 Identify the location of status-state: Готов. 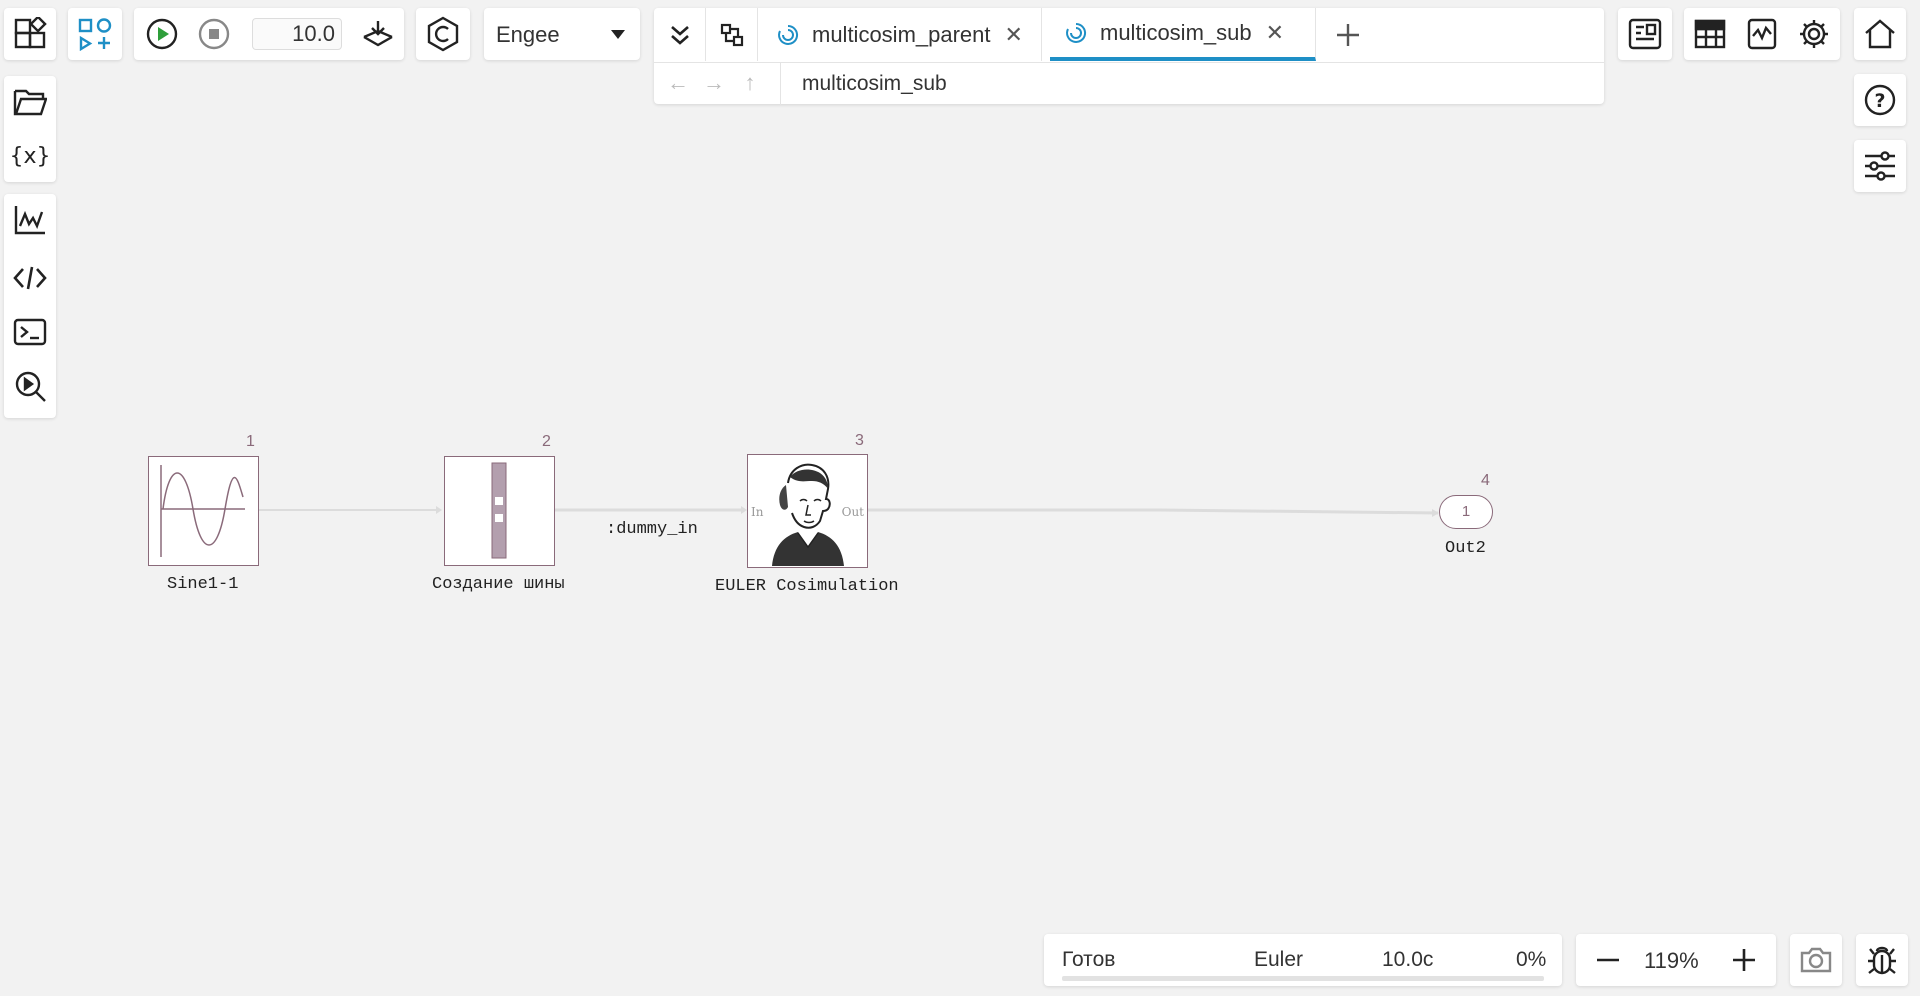
(1089, 959).